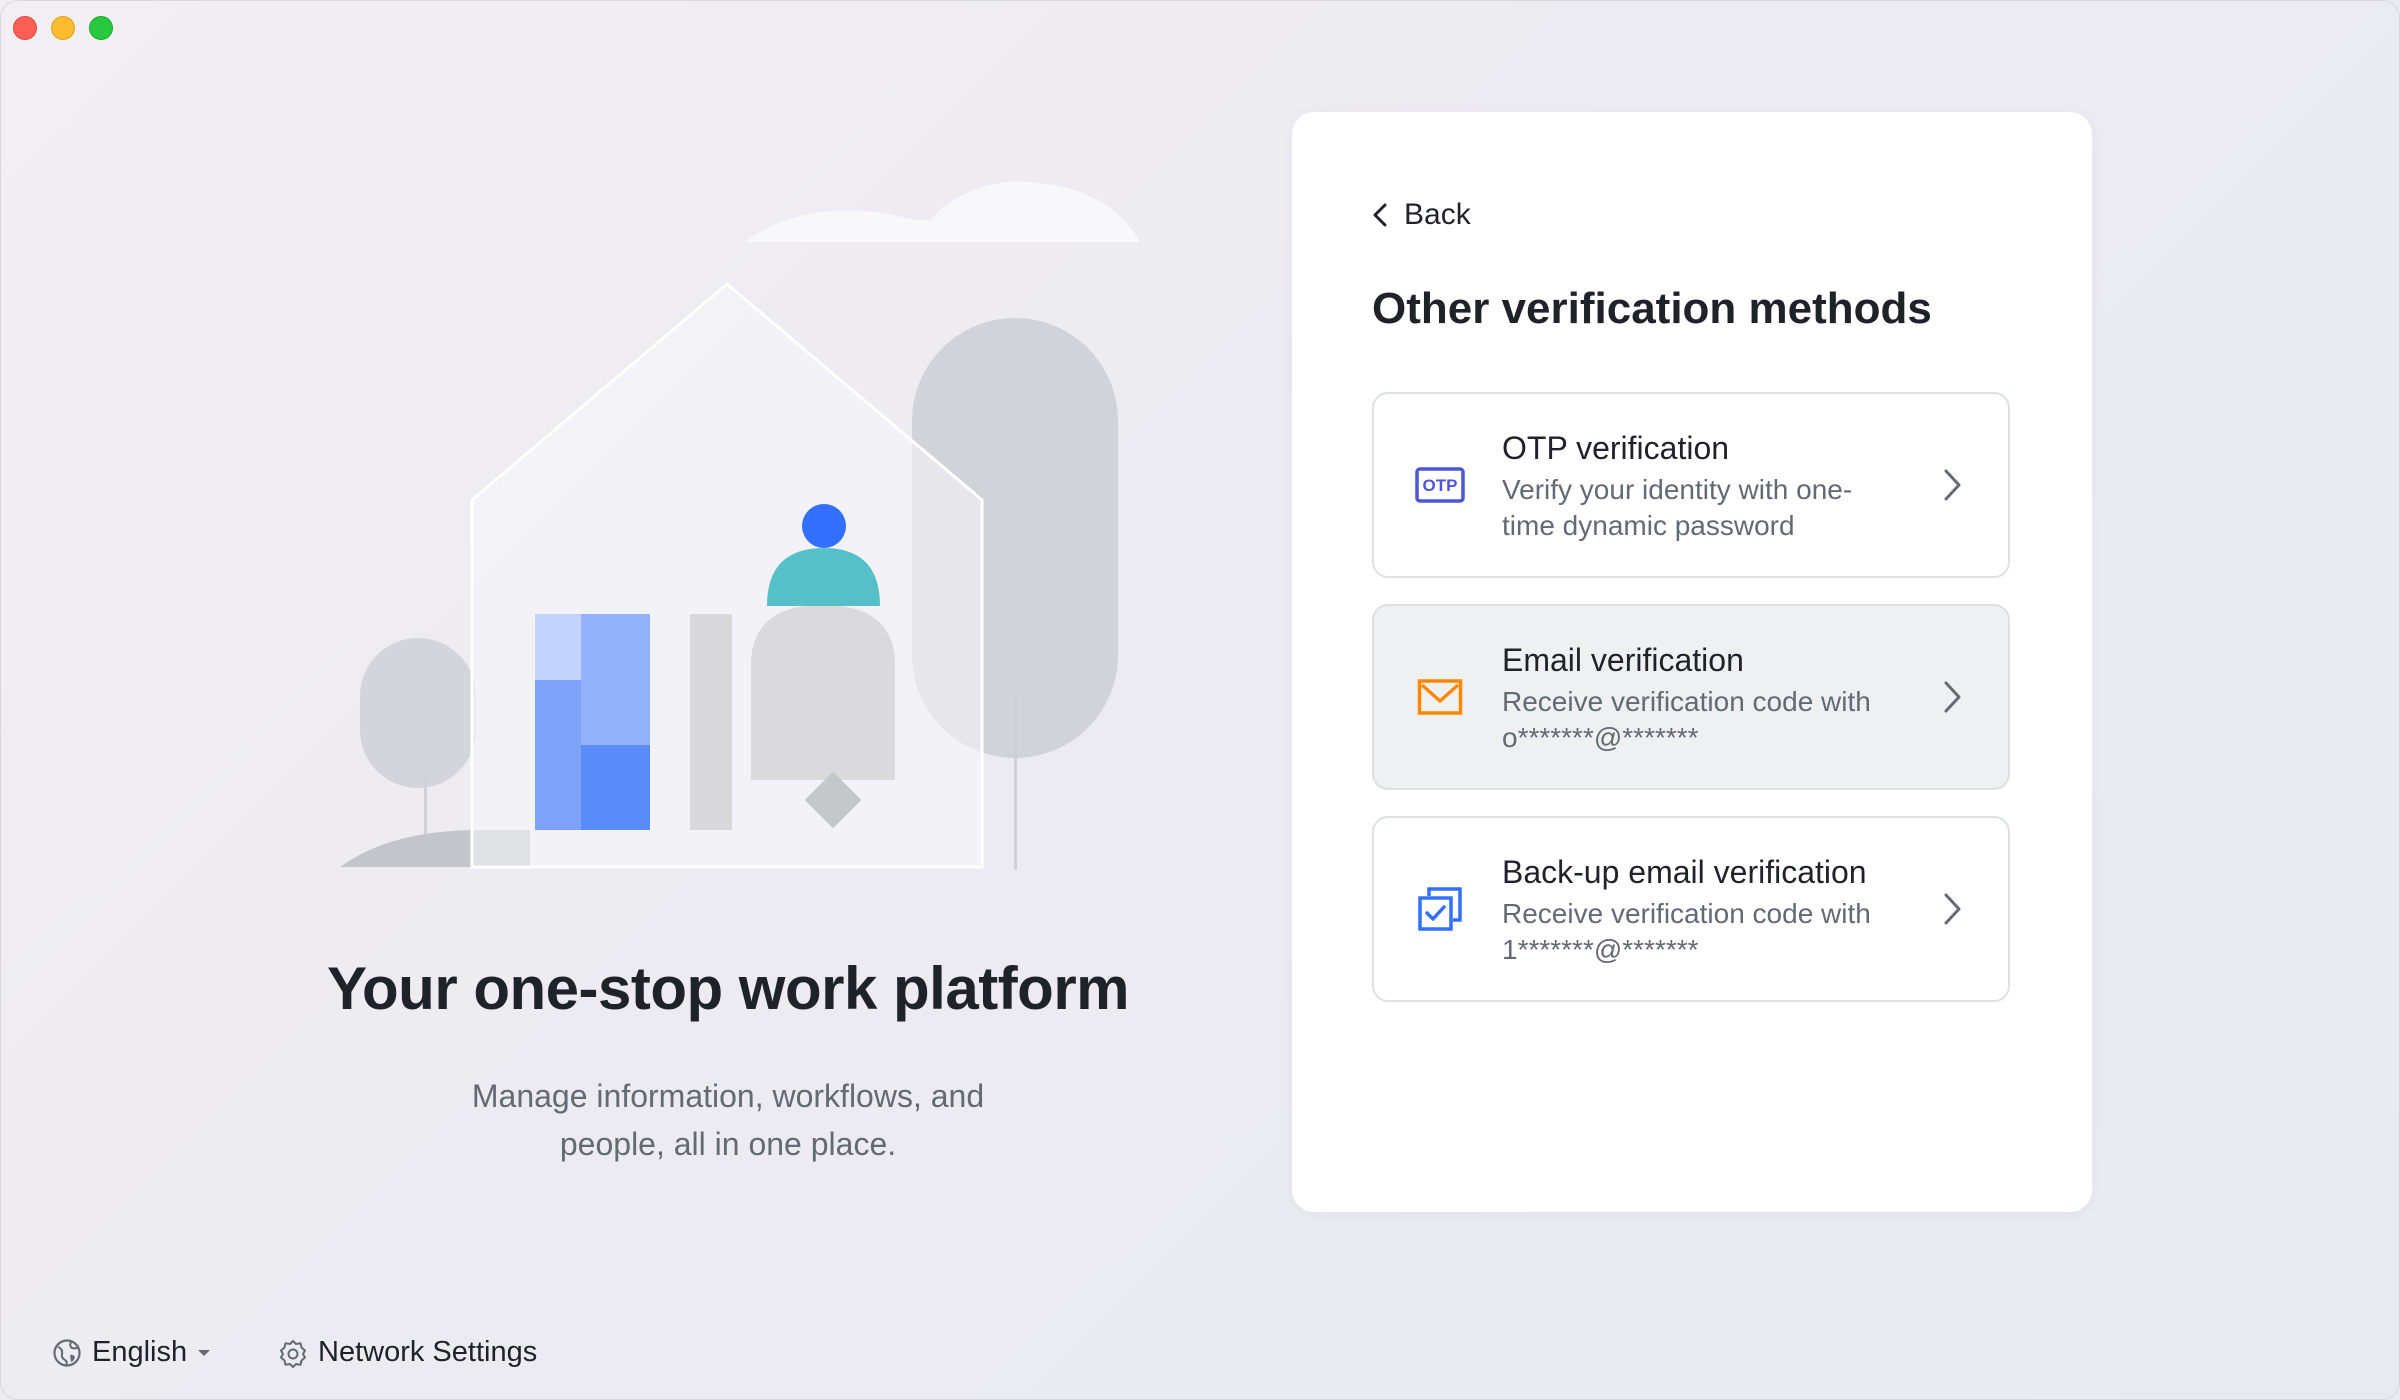 The width and height of the screenshot is (2400, 1400). What do you see at coordinates (728, 988) in the screenshot?
I see `hero-headline: Your one-stop work platform` at bounding box center [728, 988].